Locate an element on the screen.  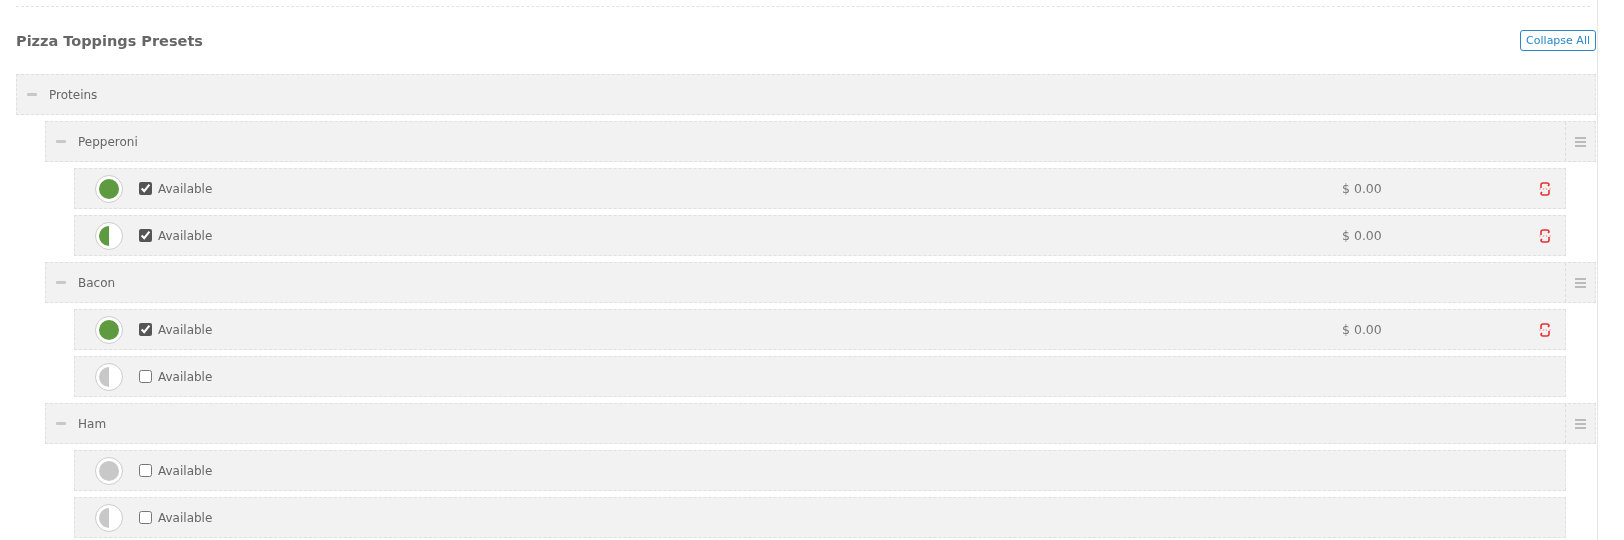
half-circle-icon is located at coordinates (109, 235).